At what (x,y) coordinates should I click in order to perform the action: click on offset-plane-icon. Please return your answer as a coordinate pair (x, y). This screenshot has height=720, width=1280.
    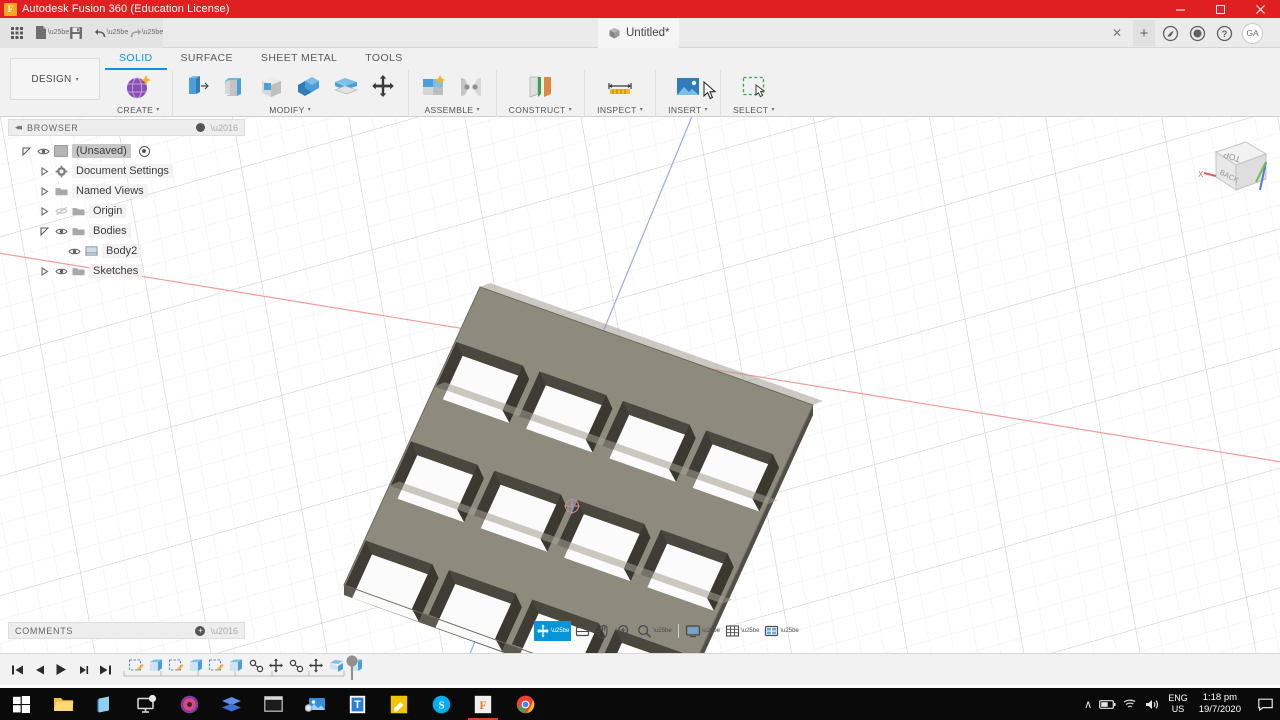
    Looking at the image, I should click on (540, 87).